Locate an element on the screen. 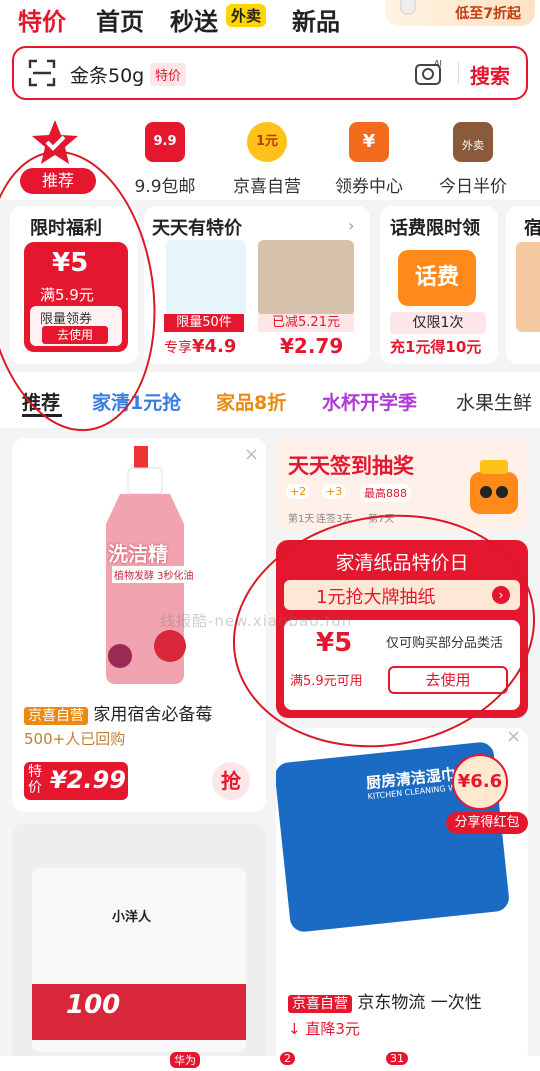  chevron-right-icon: › is located at coordinates (351, 225).